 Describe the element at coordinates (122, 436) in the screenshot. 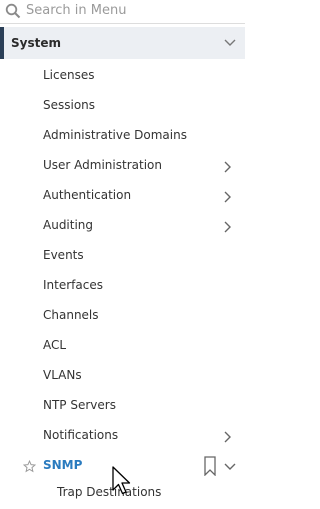

I see `menu-item-notifications: Notifications` at that location.